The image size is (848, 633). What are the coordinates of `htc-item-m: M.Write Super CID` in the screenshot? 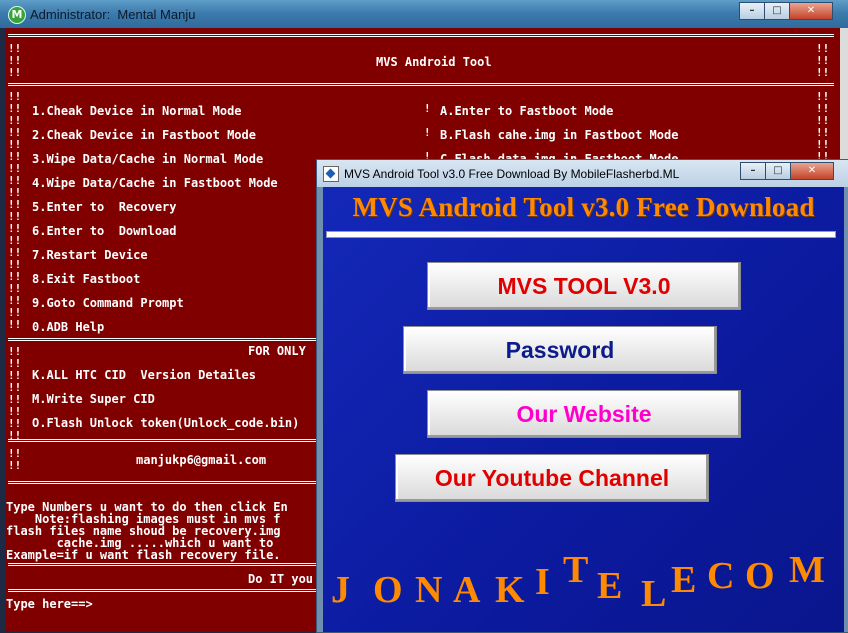 It's located at (93, 399).